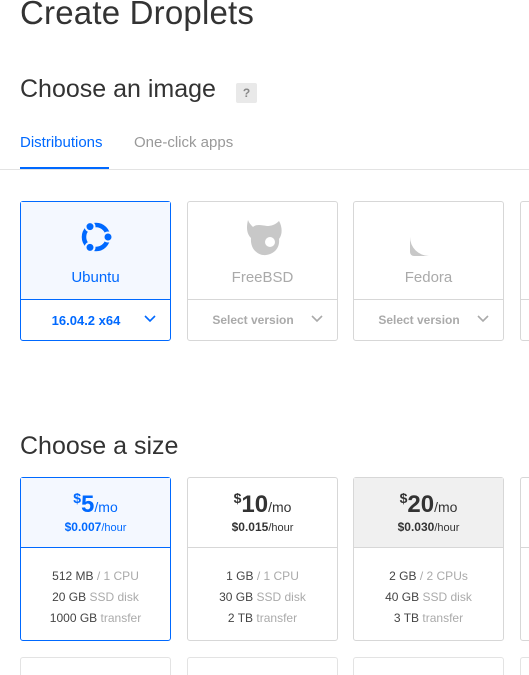 This screenshot has height=675, width=529. What do you see at coordinates (402, 597) in the screenshot?
I see `disk-value: 40 GB` at bounding box center [402, 597].